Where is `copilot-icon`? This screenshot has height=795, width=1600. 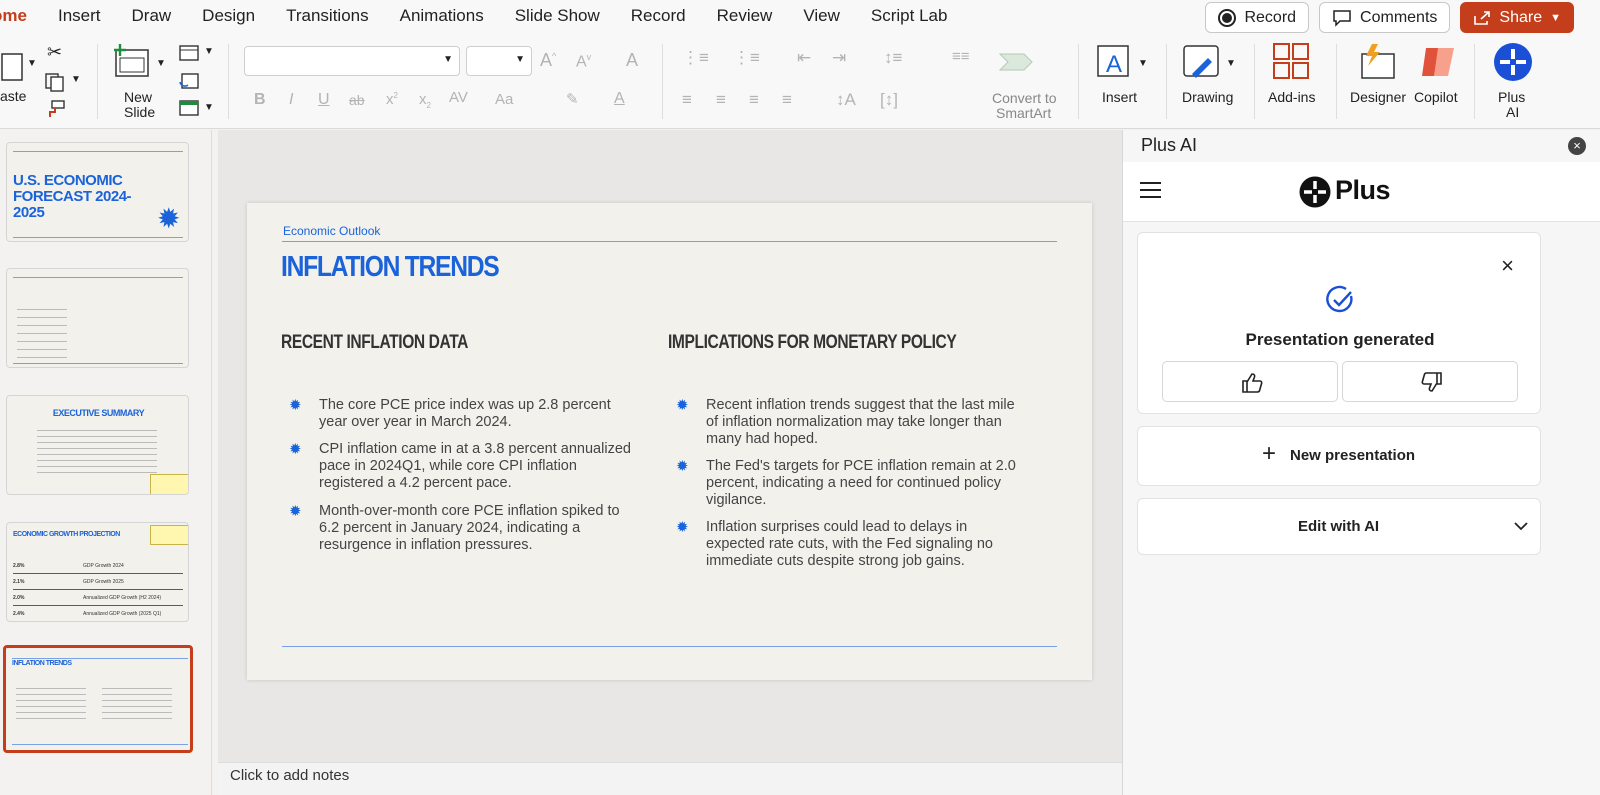 copilot-icon is located at coordinates (1438, 62).